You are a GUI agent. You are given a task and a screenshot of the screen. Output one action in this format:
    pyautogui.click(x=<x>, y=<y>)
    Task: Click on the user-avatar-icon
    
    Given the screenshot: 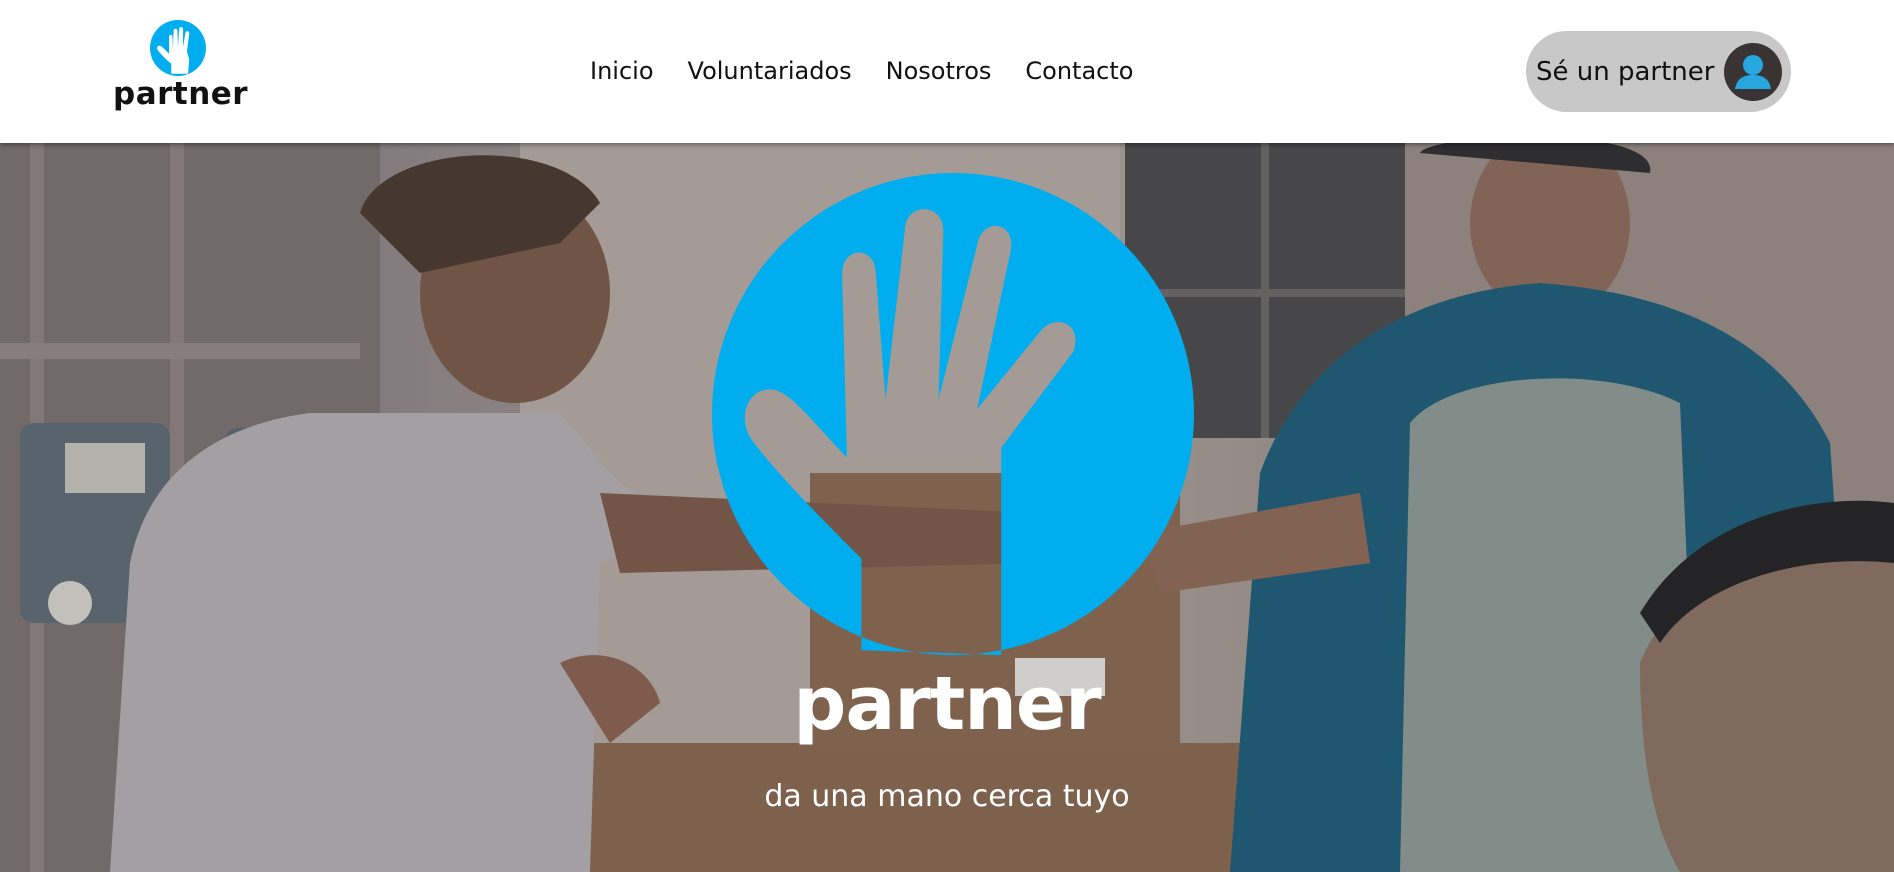 What is the action you would take?
    pyautogui.click(x=1753, y=71)
    